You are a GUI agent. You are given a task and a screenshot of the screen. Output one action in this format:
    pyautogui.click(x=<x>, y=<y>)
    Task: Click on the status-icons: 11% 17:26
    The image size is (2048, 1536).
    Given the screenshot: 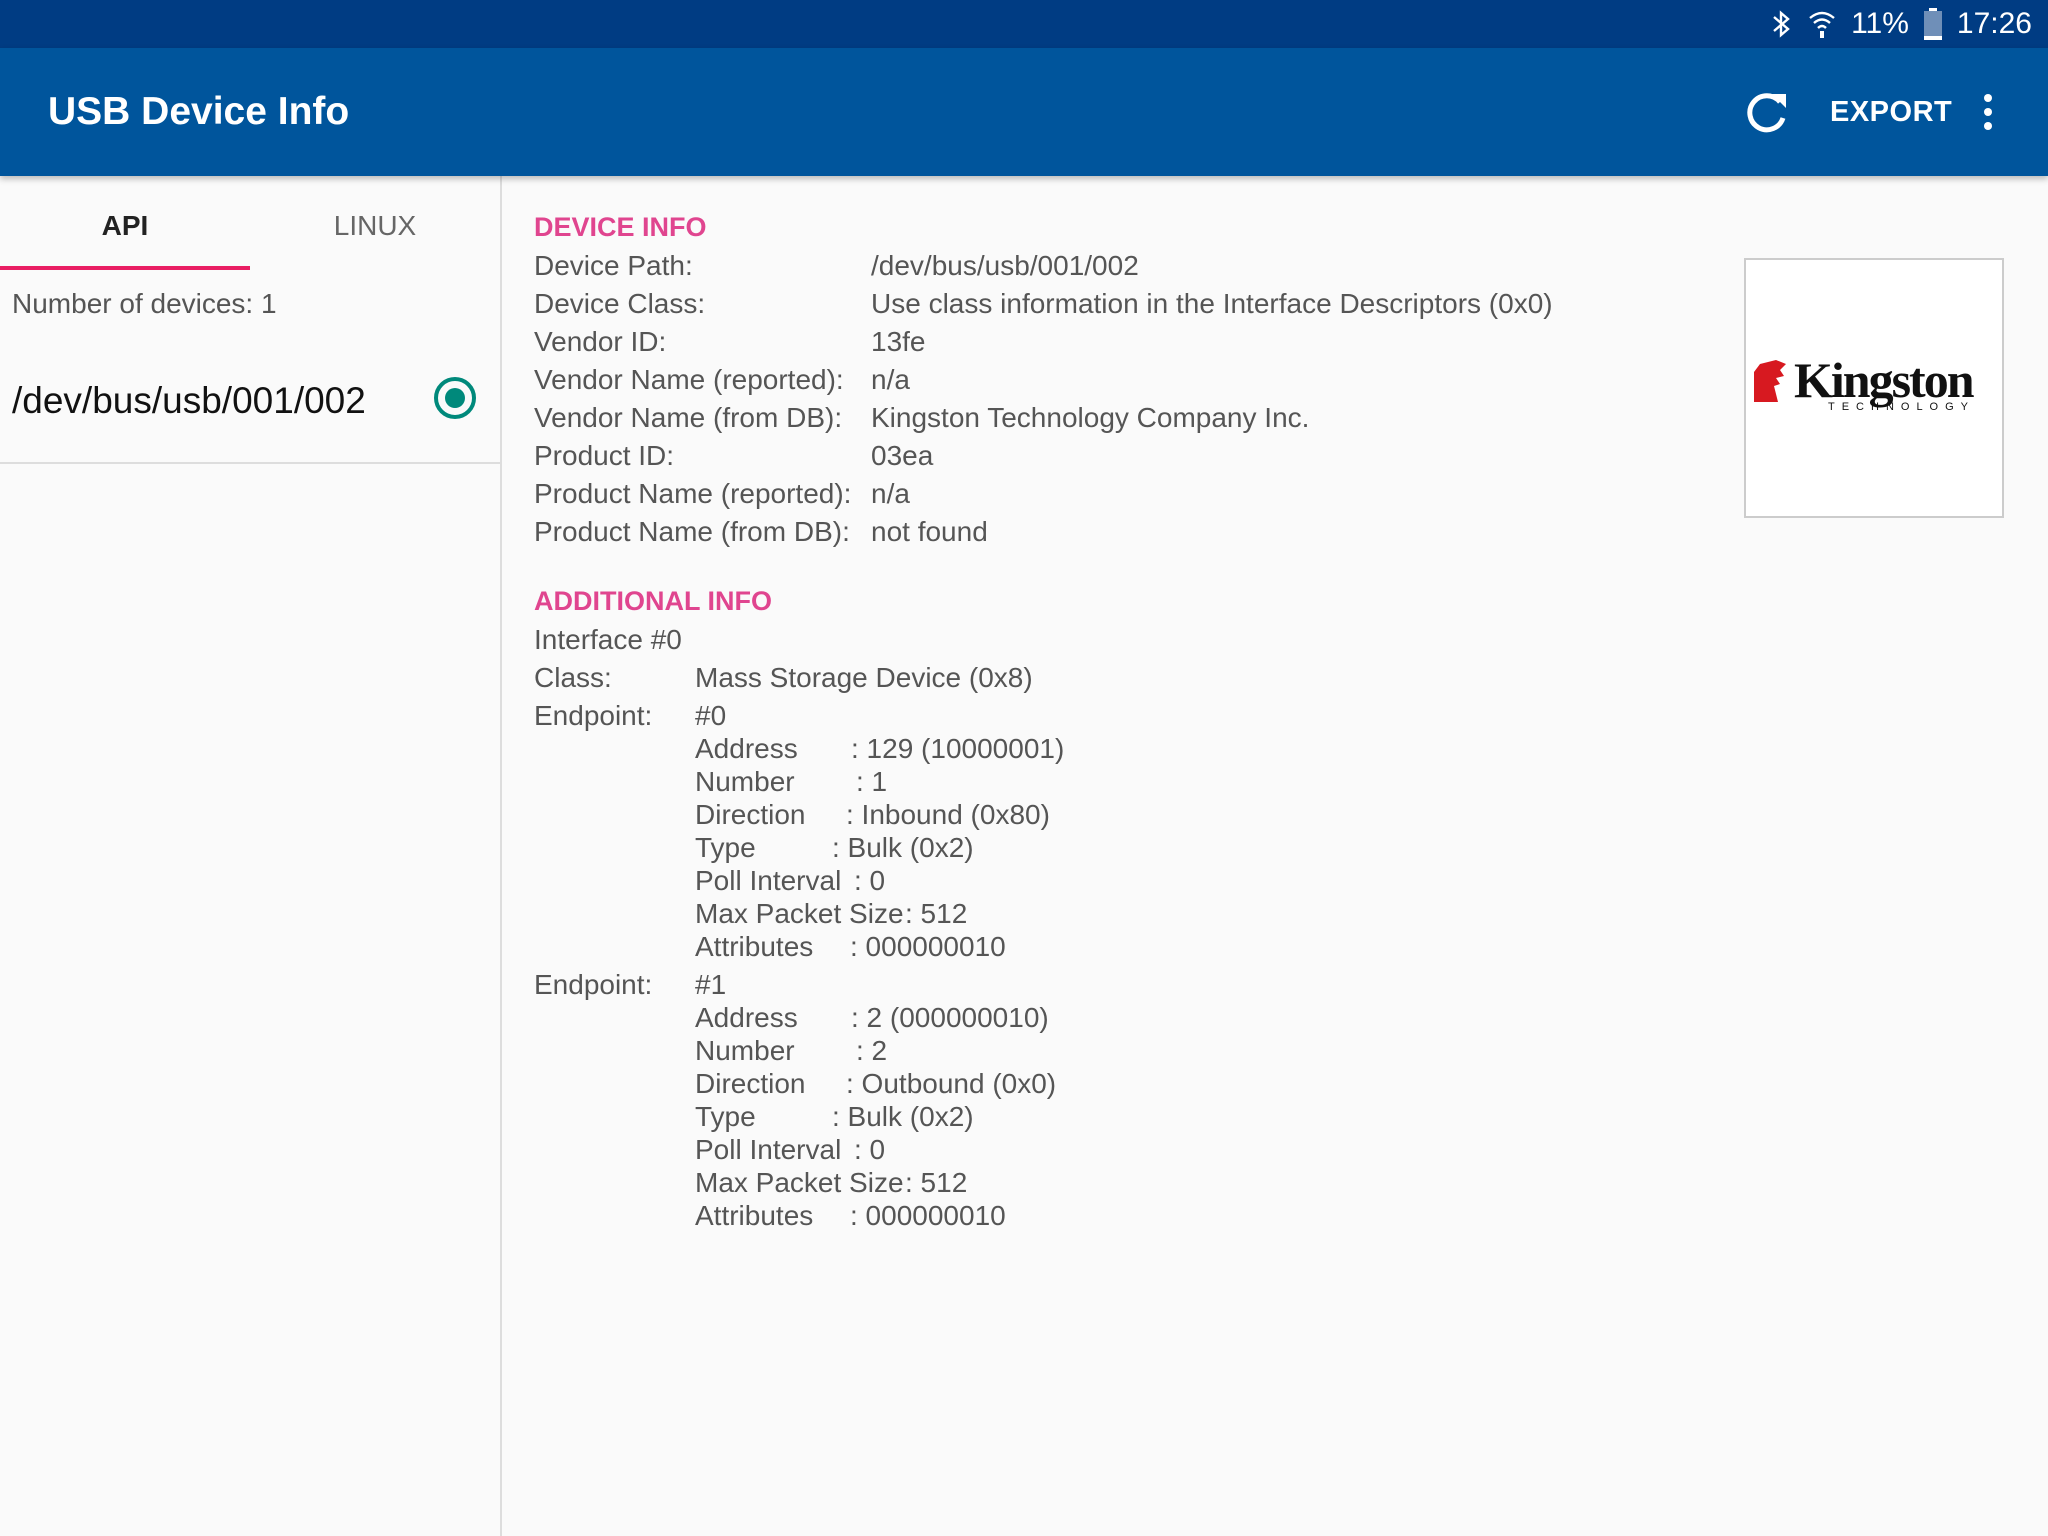 What is the action you would take?
    pyautogui.click(x=1901, y=24)
    